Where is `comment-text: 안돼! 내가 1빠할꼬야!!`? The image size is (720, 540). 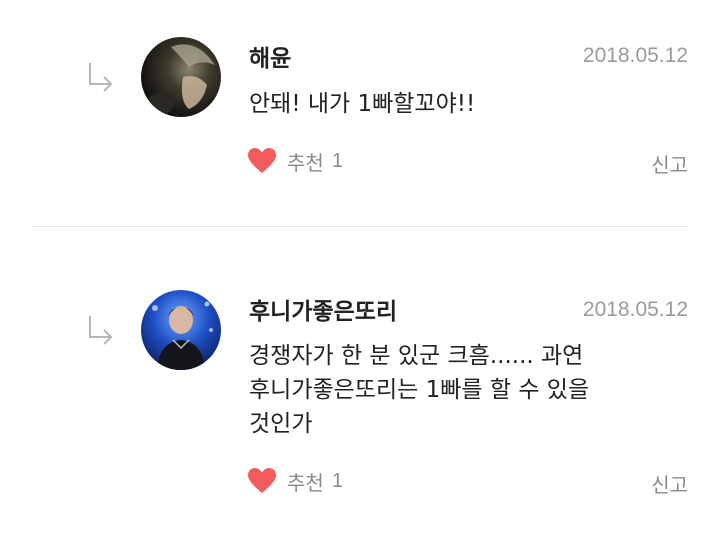
comment-text: 안돼! 내가 1빠할꼬야!! is located at coordinates (362, 104).